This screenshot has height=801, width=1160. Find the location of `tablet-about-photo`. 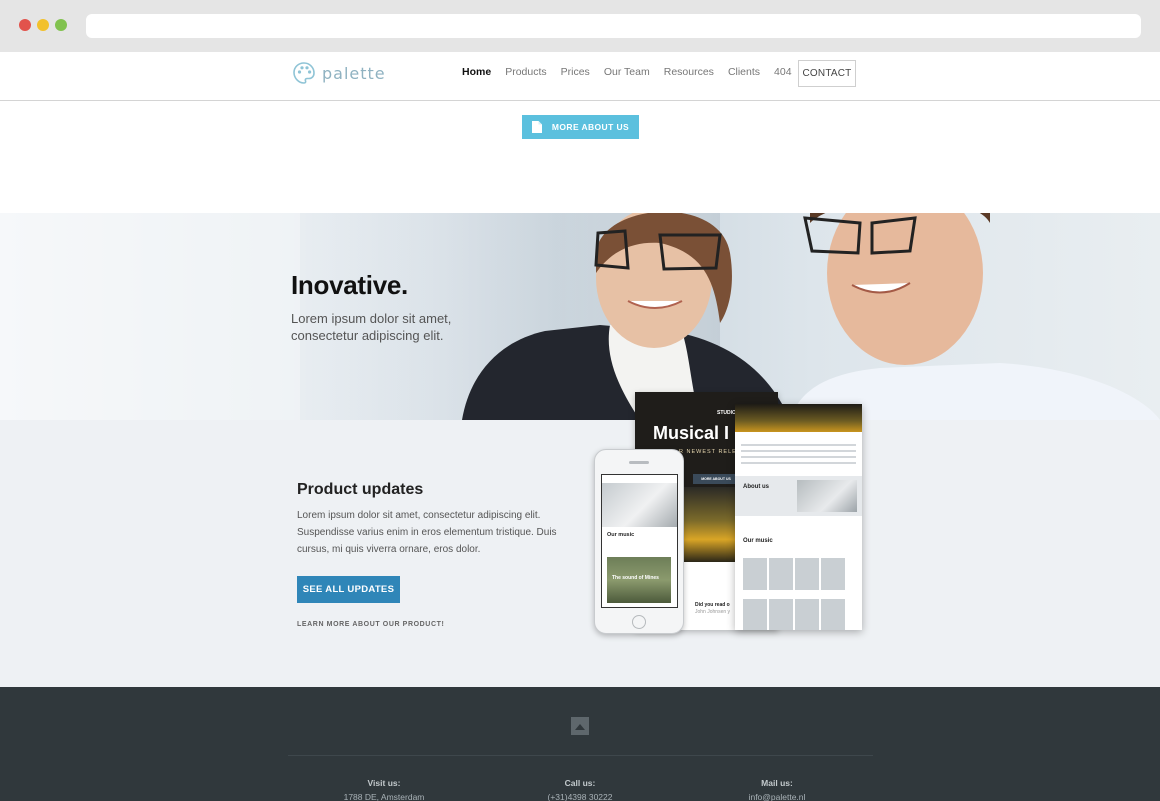

tablet-about-photo is located at coordinates (827, 496).